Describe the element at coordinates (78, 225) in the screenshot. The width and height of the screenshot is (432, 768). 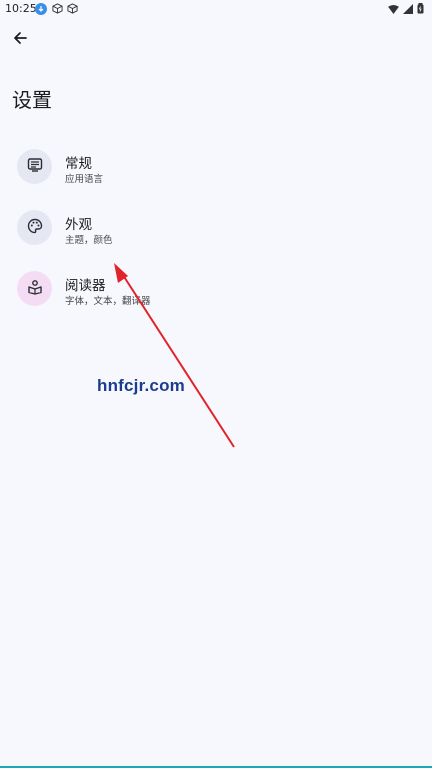
I see `item-title: 外观` at that location.